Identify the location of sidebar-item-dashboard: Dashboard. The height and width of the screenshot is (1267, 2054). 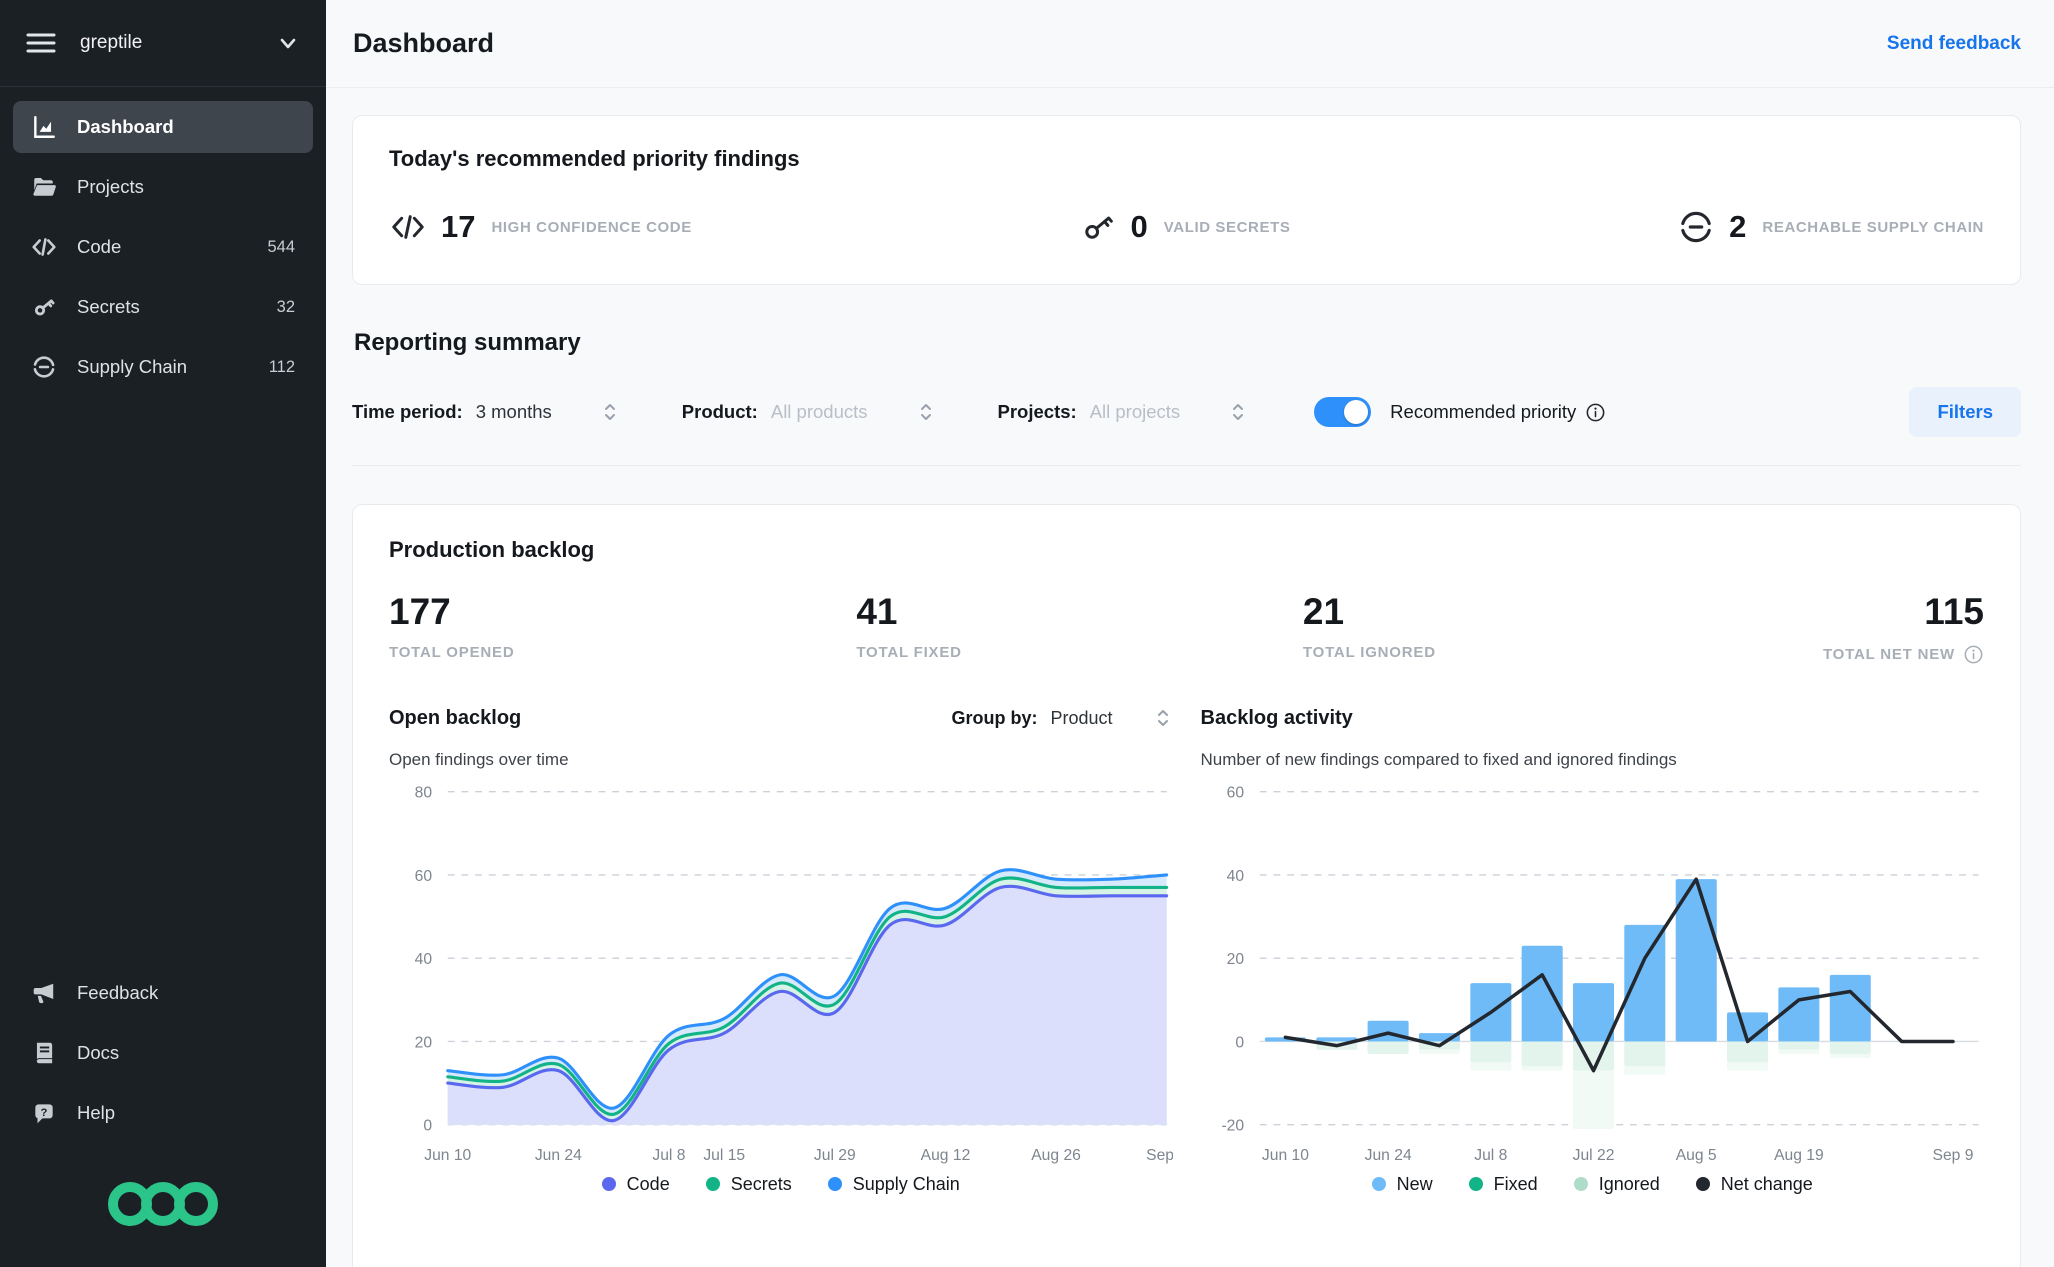
(163, 127).